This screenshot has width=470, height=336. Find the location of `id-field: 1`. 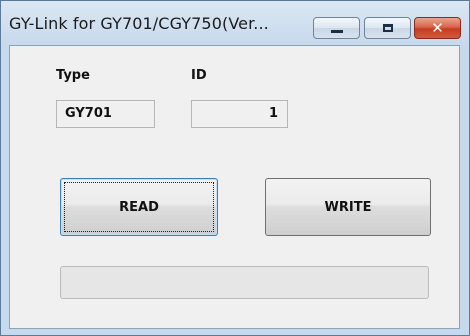

id-field: 1 is located at coordinates (239, 114).